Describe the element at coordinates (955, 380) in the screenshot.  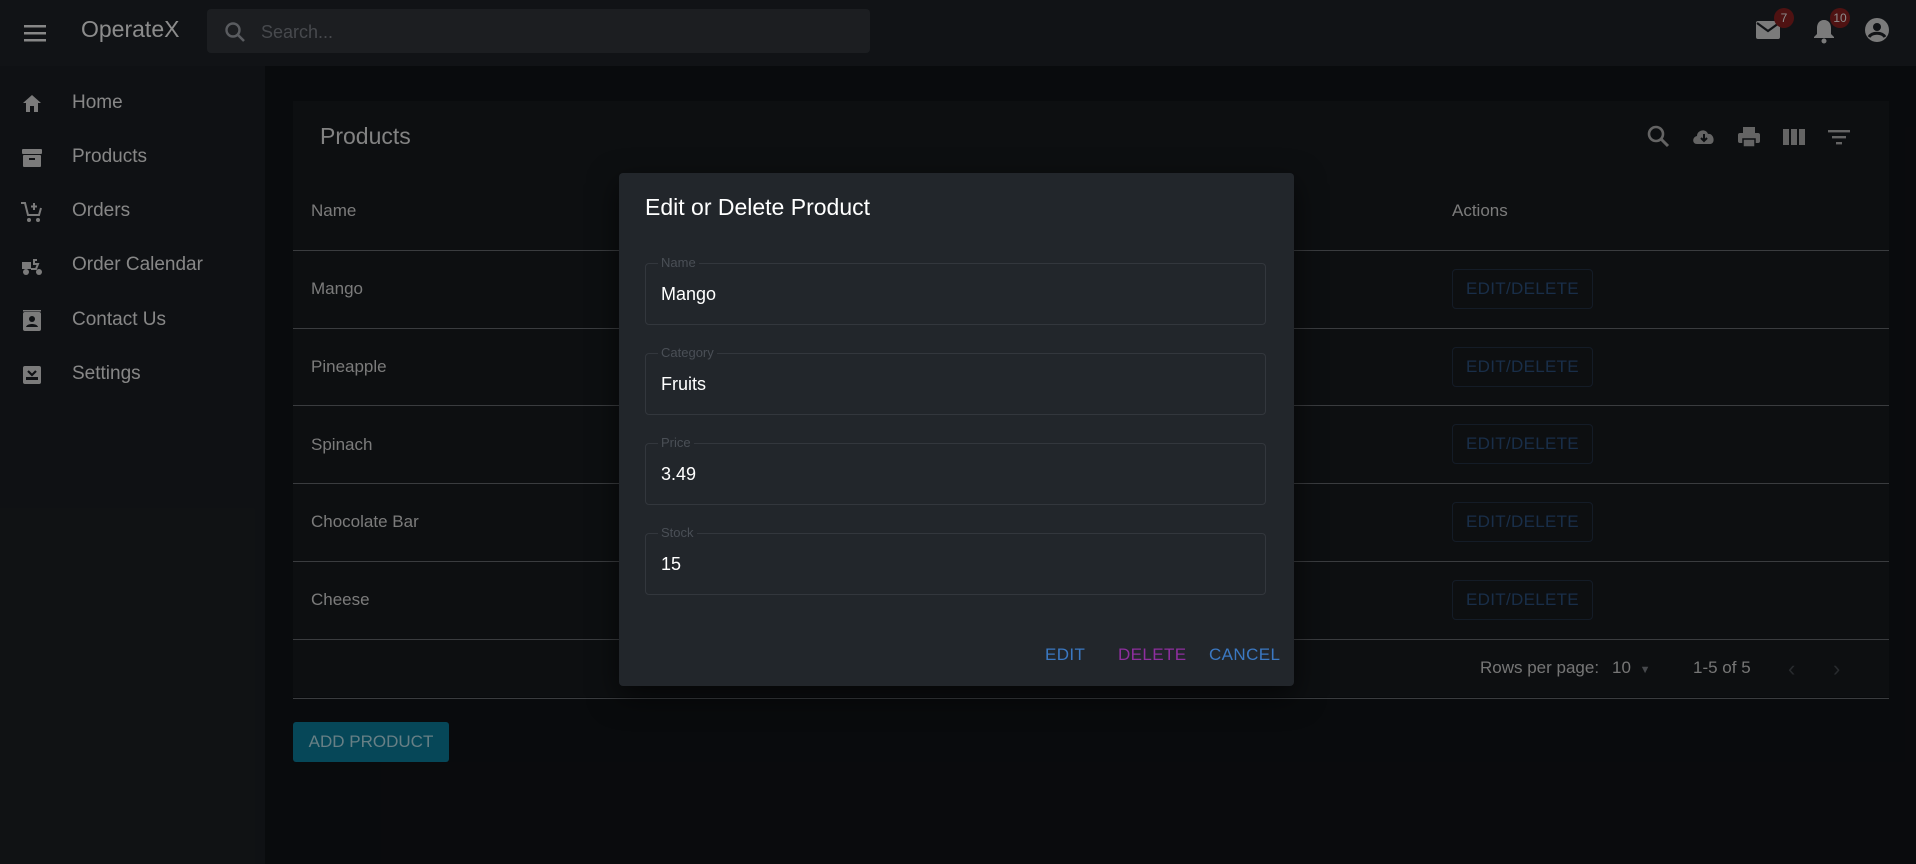
I see `category-field: Category Fruits` at that location.